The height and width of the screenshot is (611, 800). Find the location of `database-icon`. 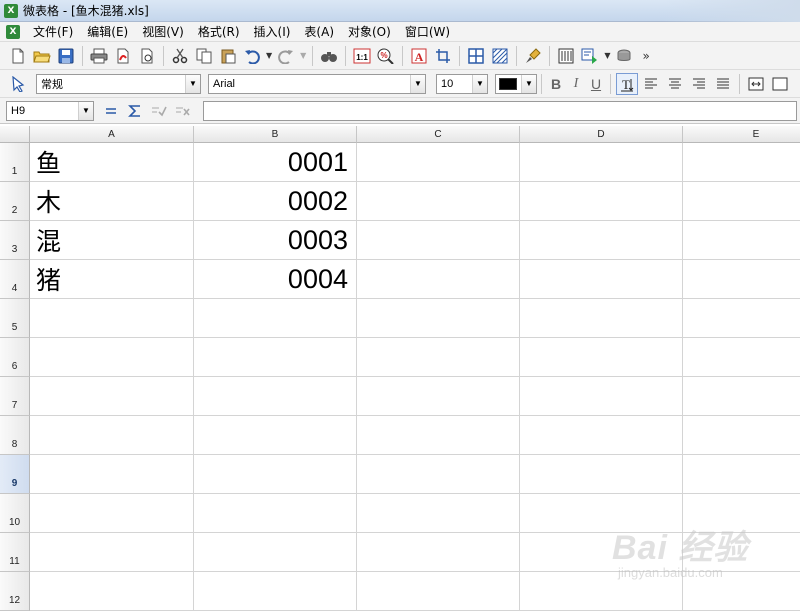

database-icon is located at coordinates (624, 56).